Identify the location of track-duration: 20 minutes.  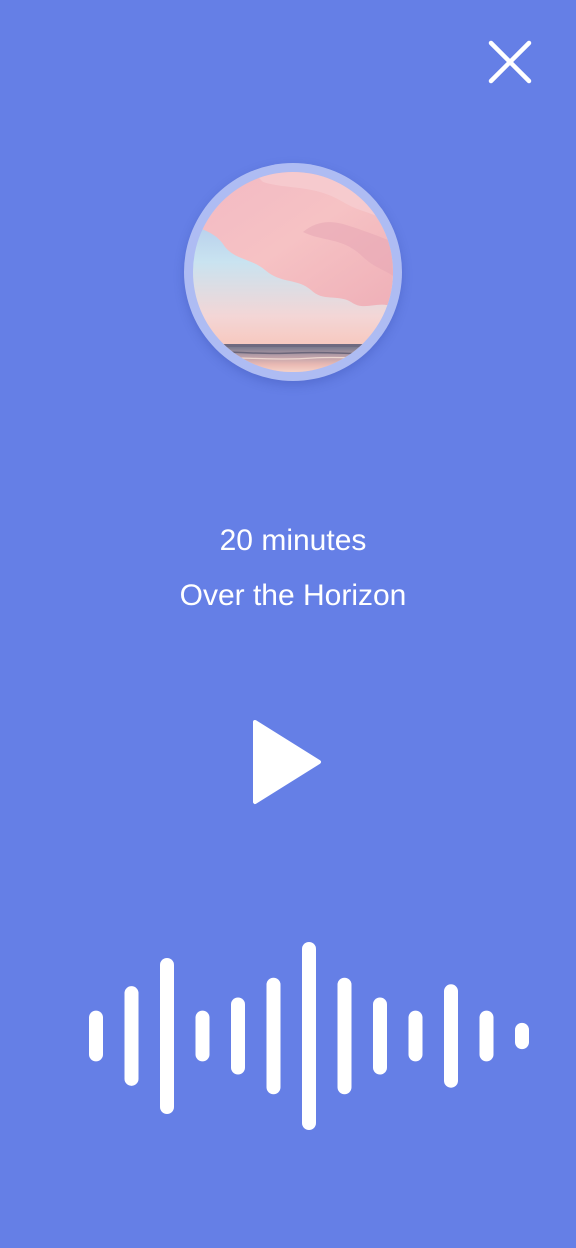
(293, 540).